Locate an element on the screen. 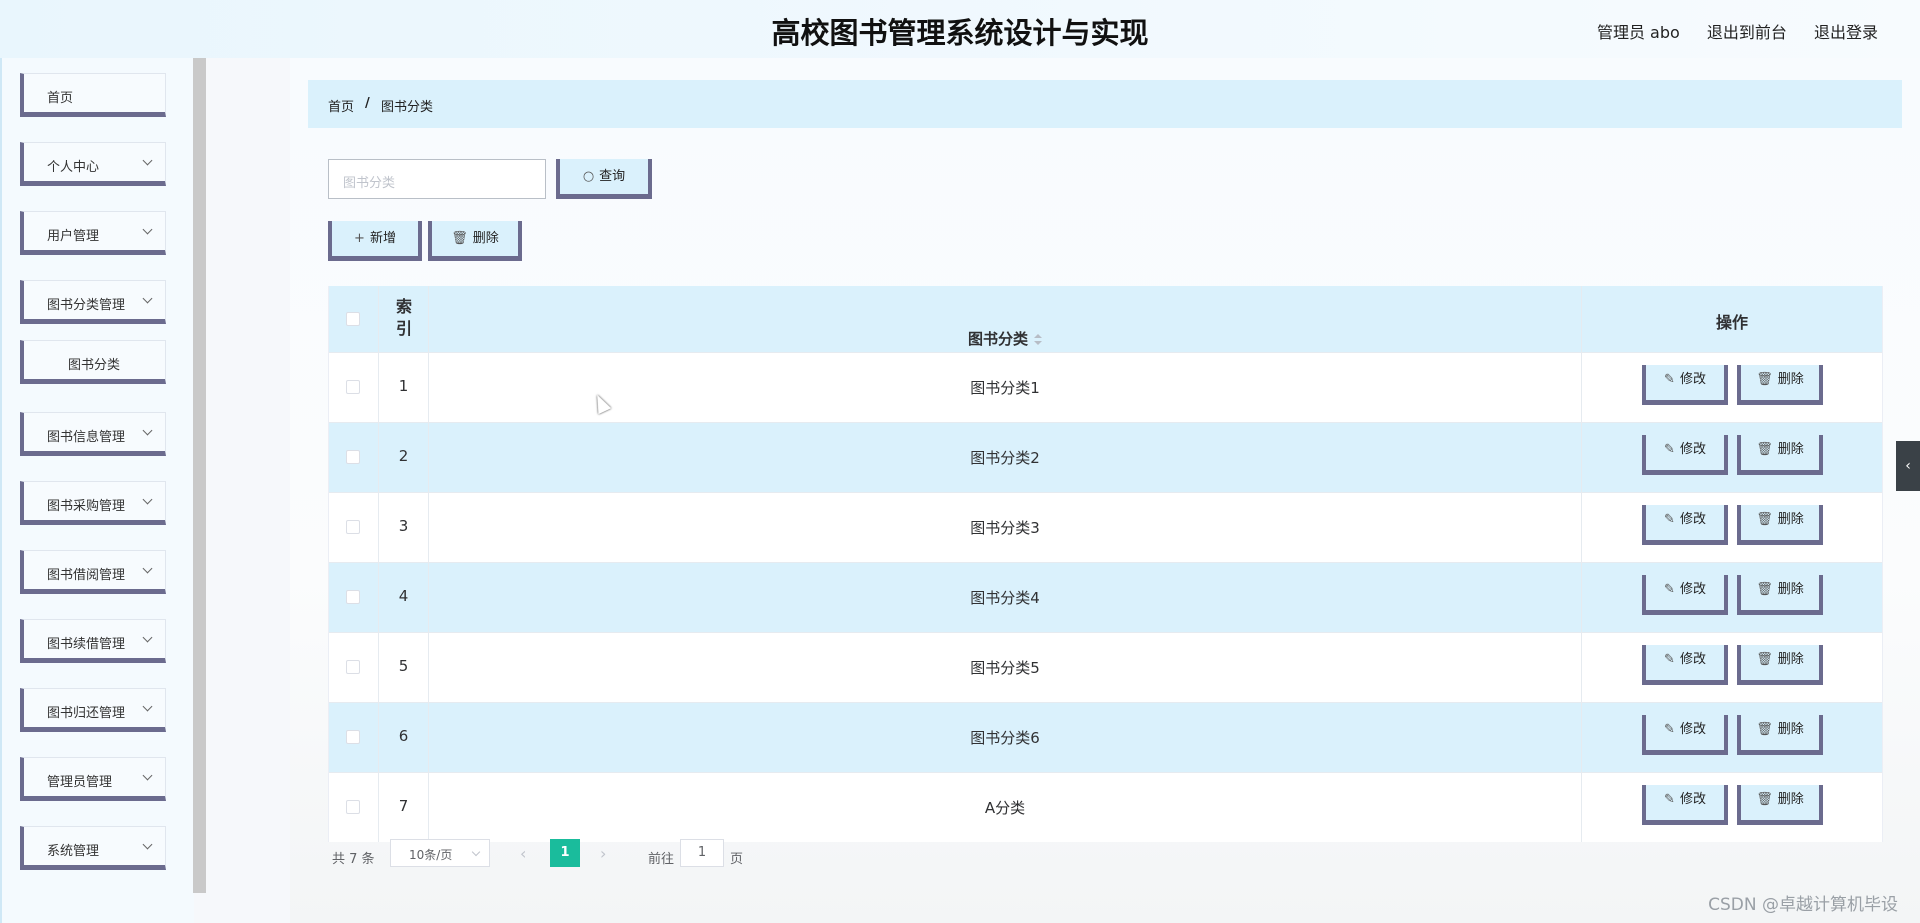 The image size is (1920, 923). category-search-input: 图书分类 is located at coordinates (437, 179).